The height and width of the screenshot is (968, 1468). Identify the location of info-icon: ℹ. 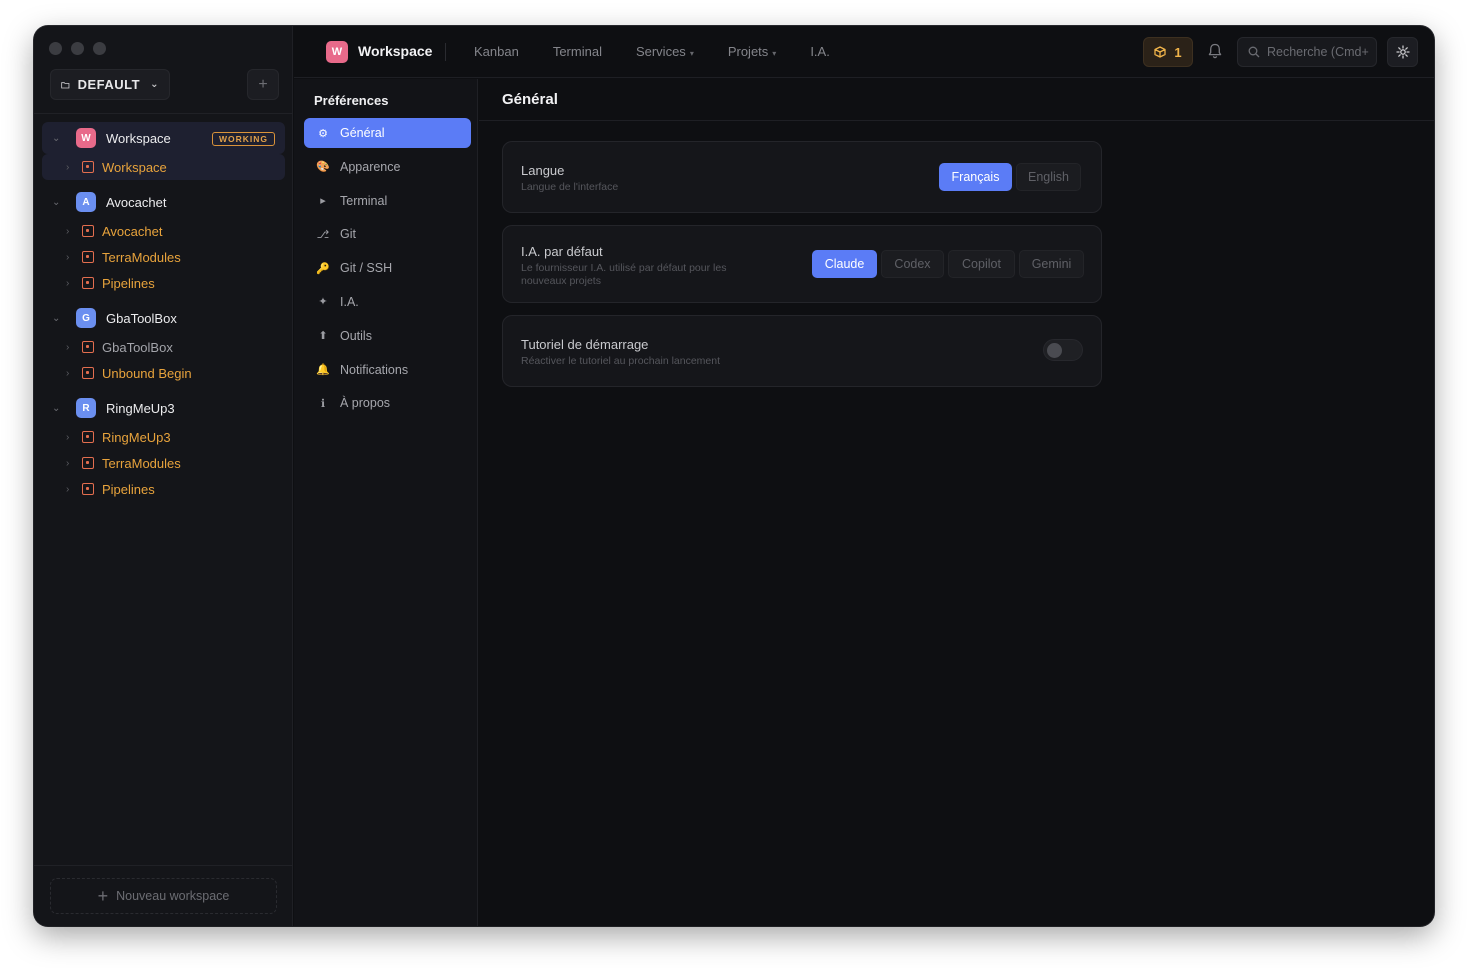
(323, 403).